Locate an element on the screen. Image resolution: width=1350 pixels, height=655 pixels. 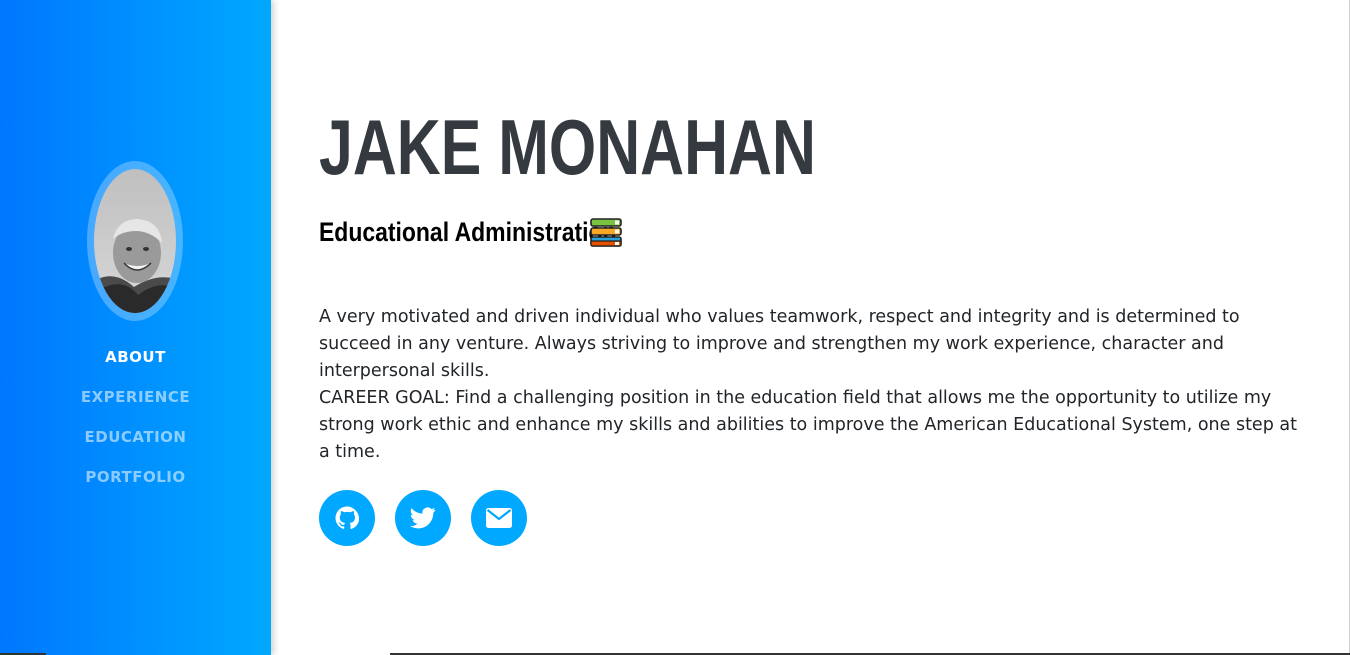
nav-item-portfolio: PORTFOLIO is located at coordinates (135, 483).